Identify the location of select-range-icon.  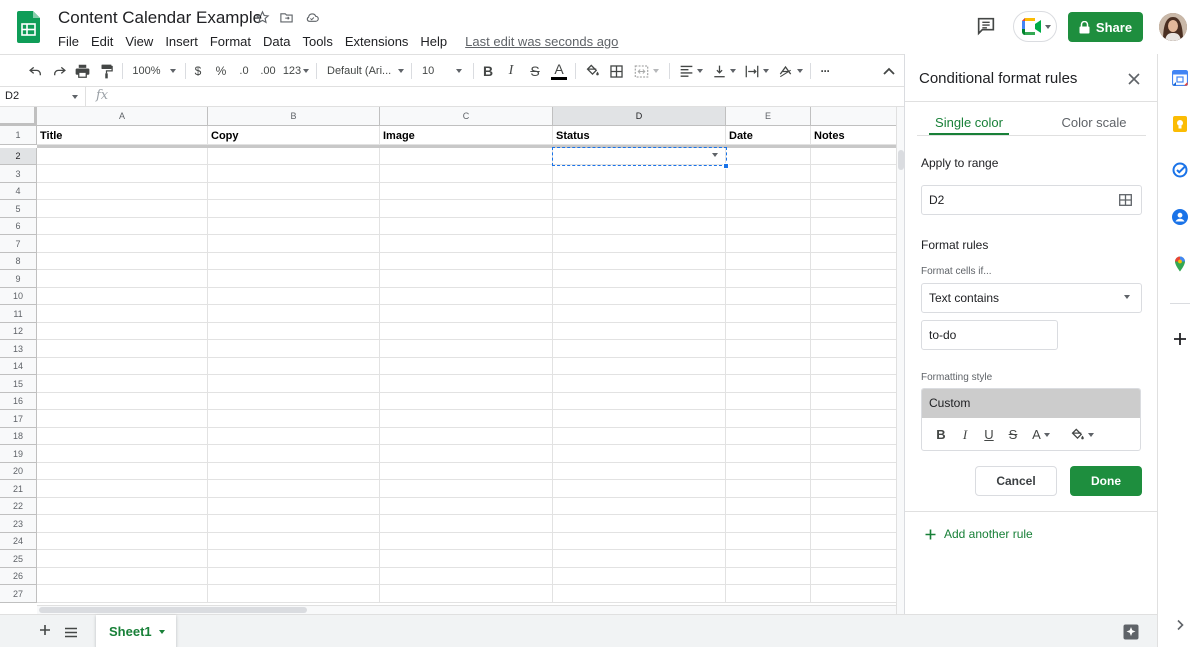
(1125, 199).